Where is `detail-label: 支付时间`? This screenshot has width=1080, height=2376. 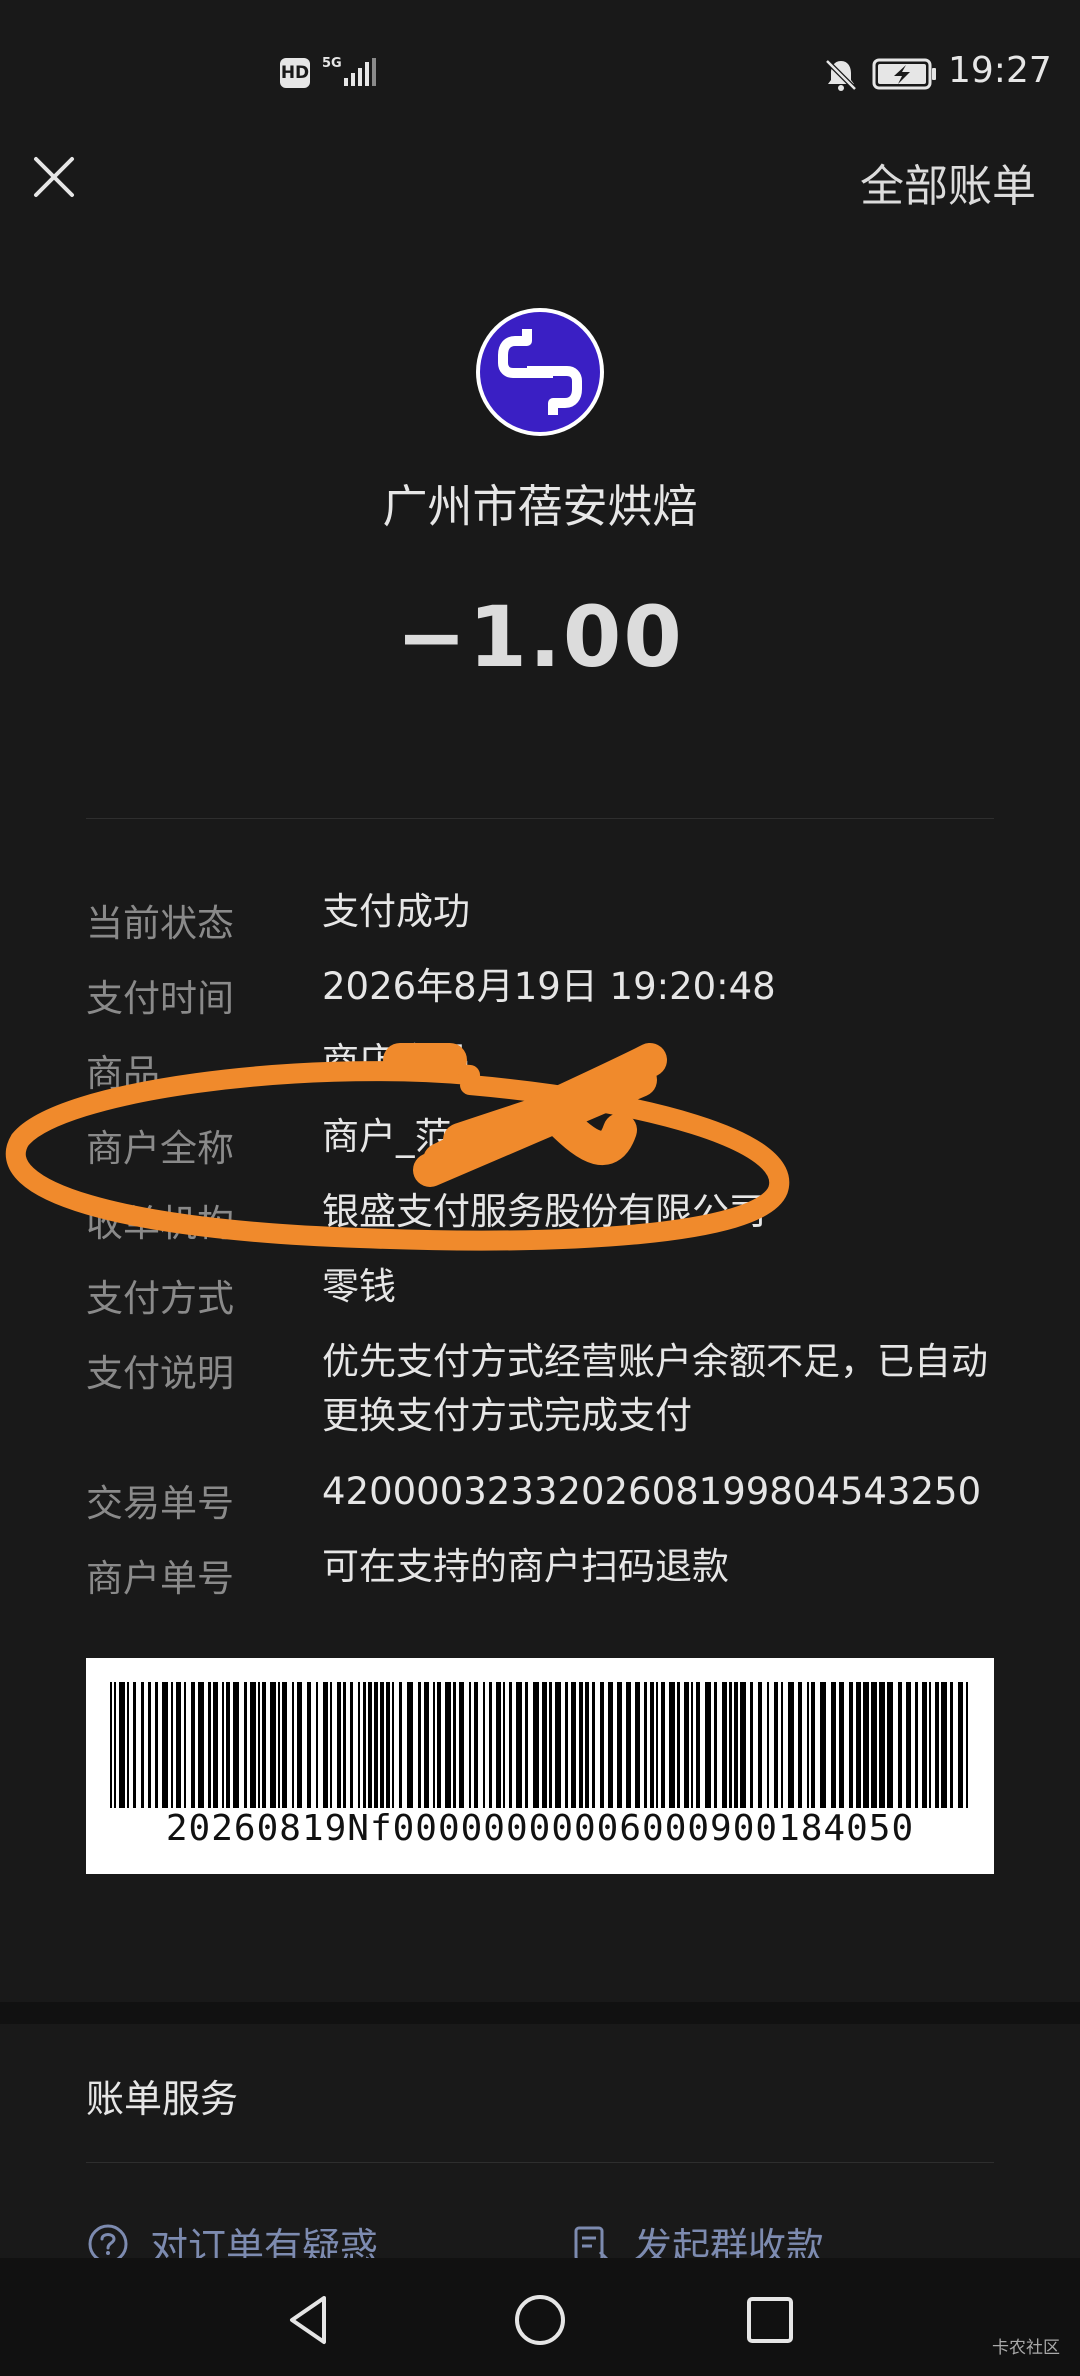
detail-label: 支付时间 is located at coordinates (160, 998).